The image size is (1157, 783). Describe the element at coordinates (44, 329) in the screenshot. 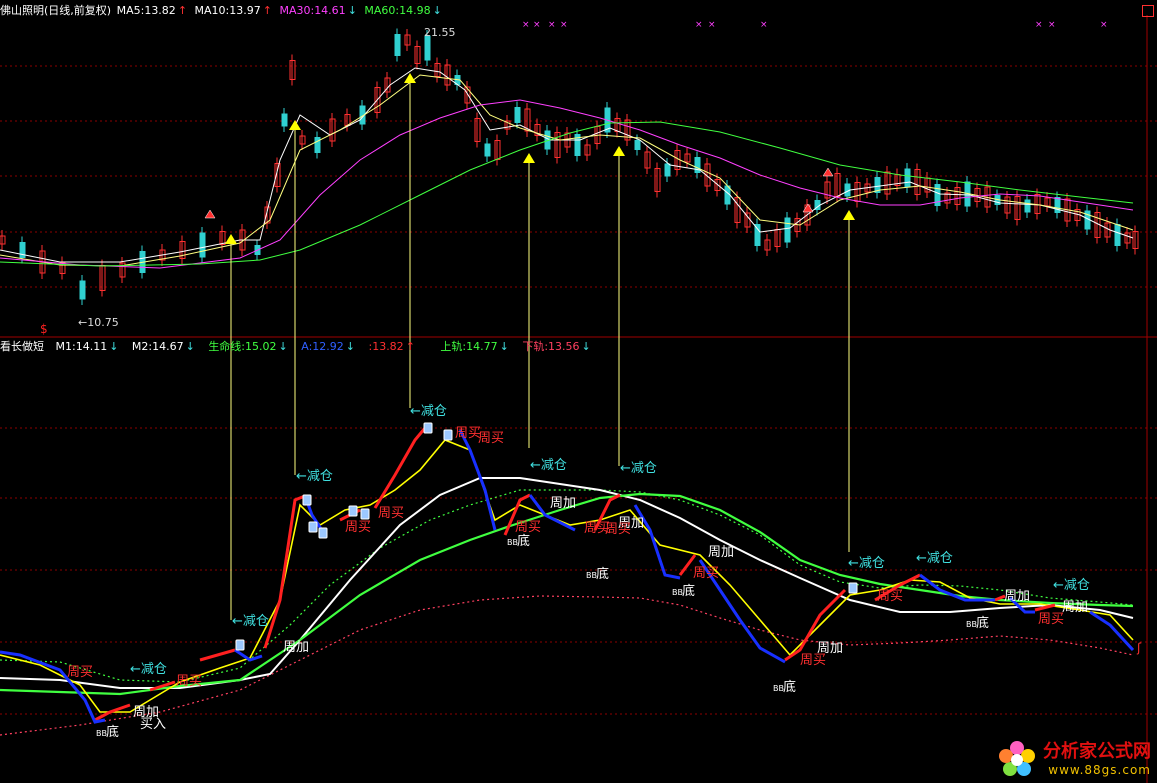

I see `dollar-marker: $` at that location.